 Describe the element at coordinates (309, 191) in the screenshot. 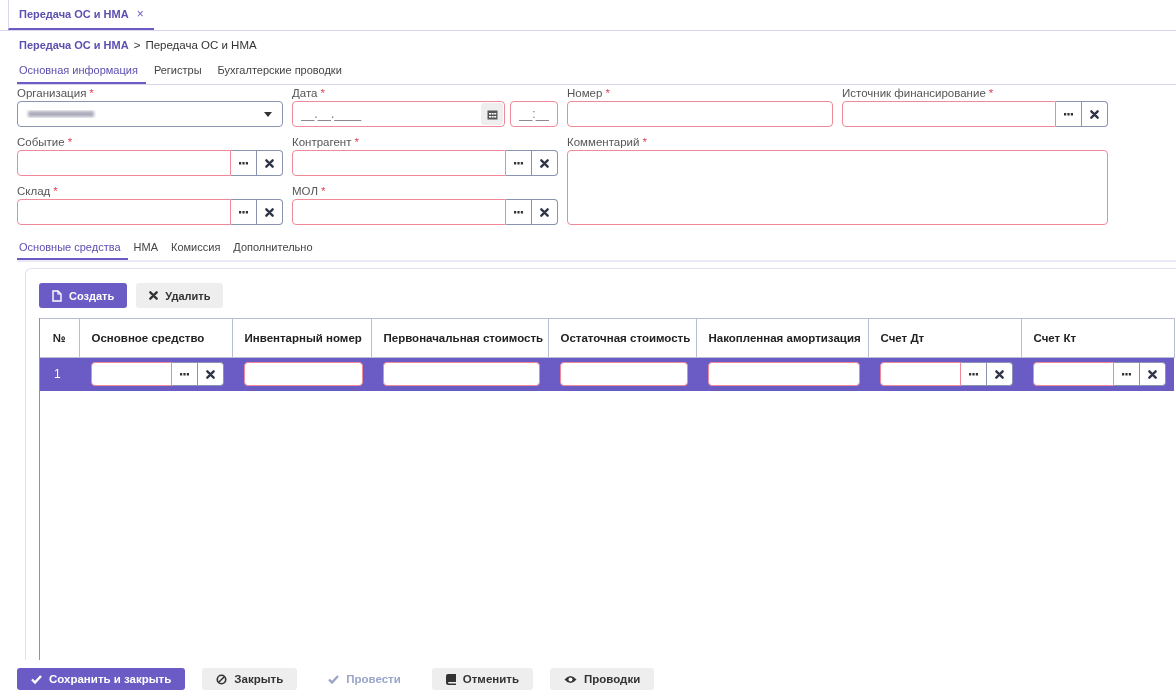

I see `field-label: МОЛ *` at that location.